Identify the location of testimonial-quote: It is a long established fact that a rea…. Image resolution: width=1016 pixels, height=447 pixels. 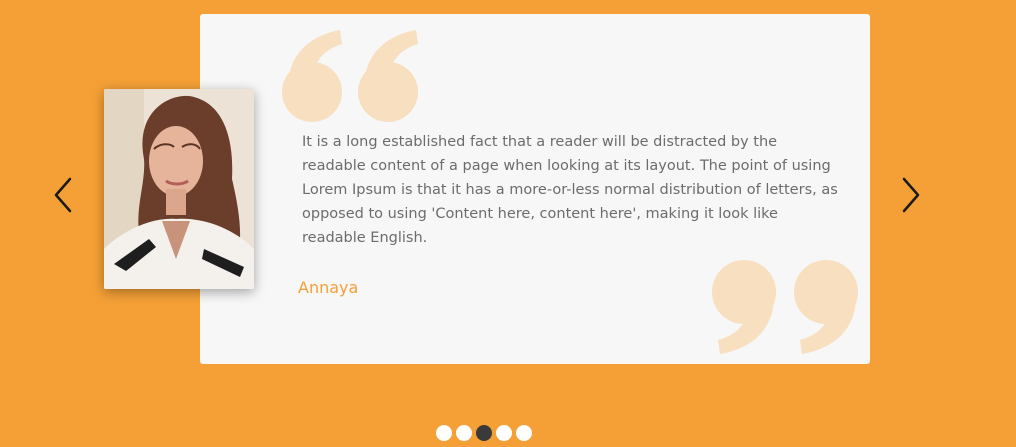
(570, 190).